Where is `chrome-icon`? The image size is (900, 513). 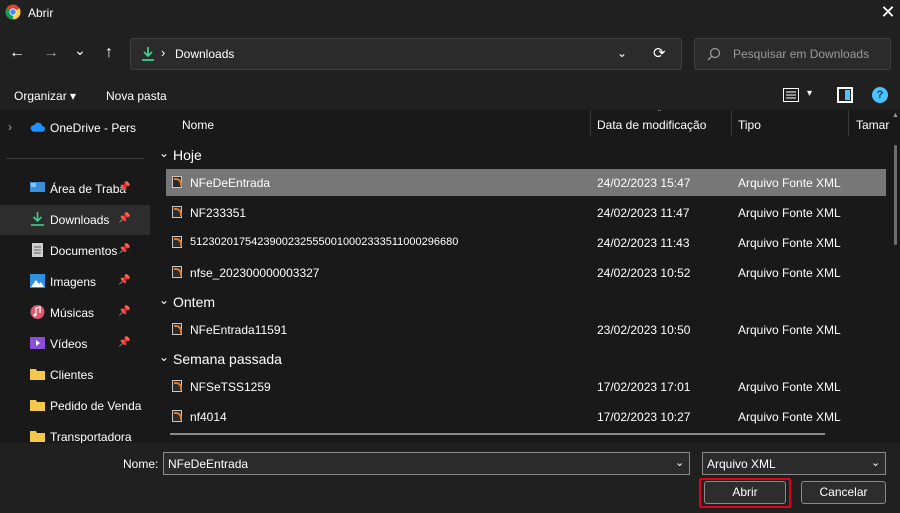 chrome-icon is located at coordinates (13, 12).